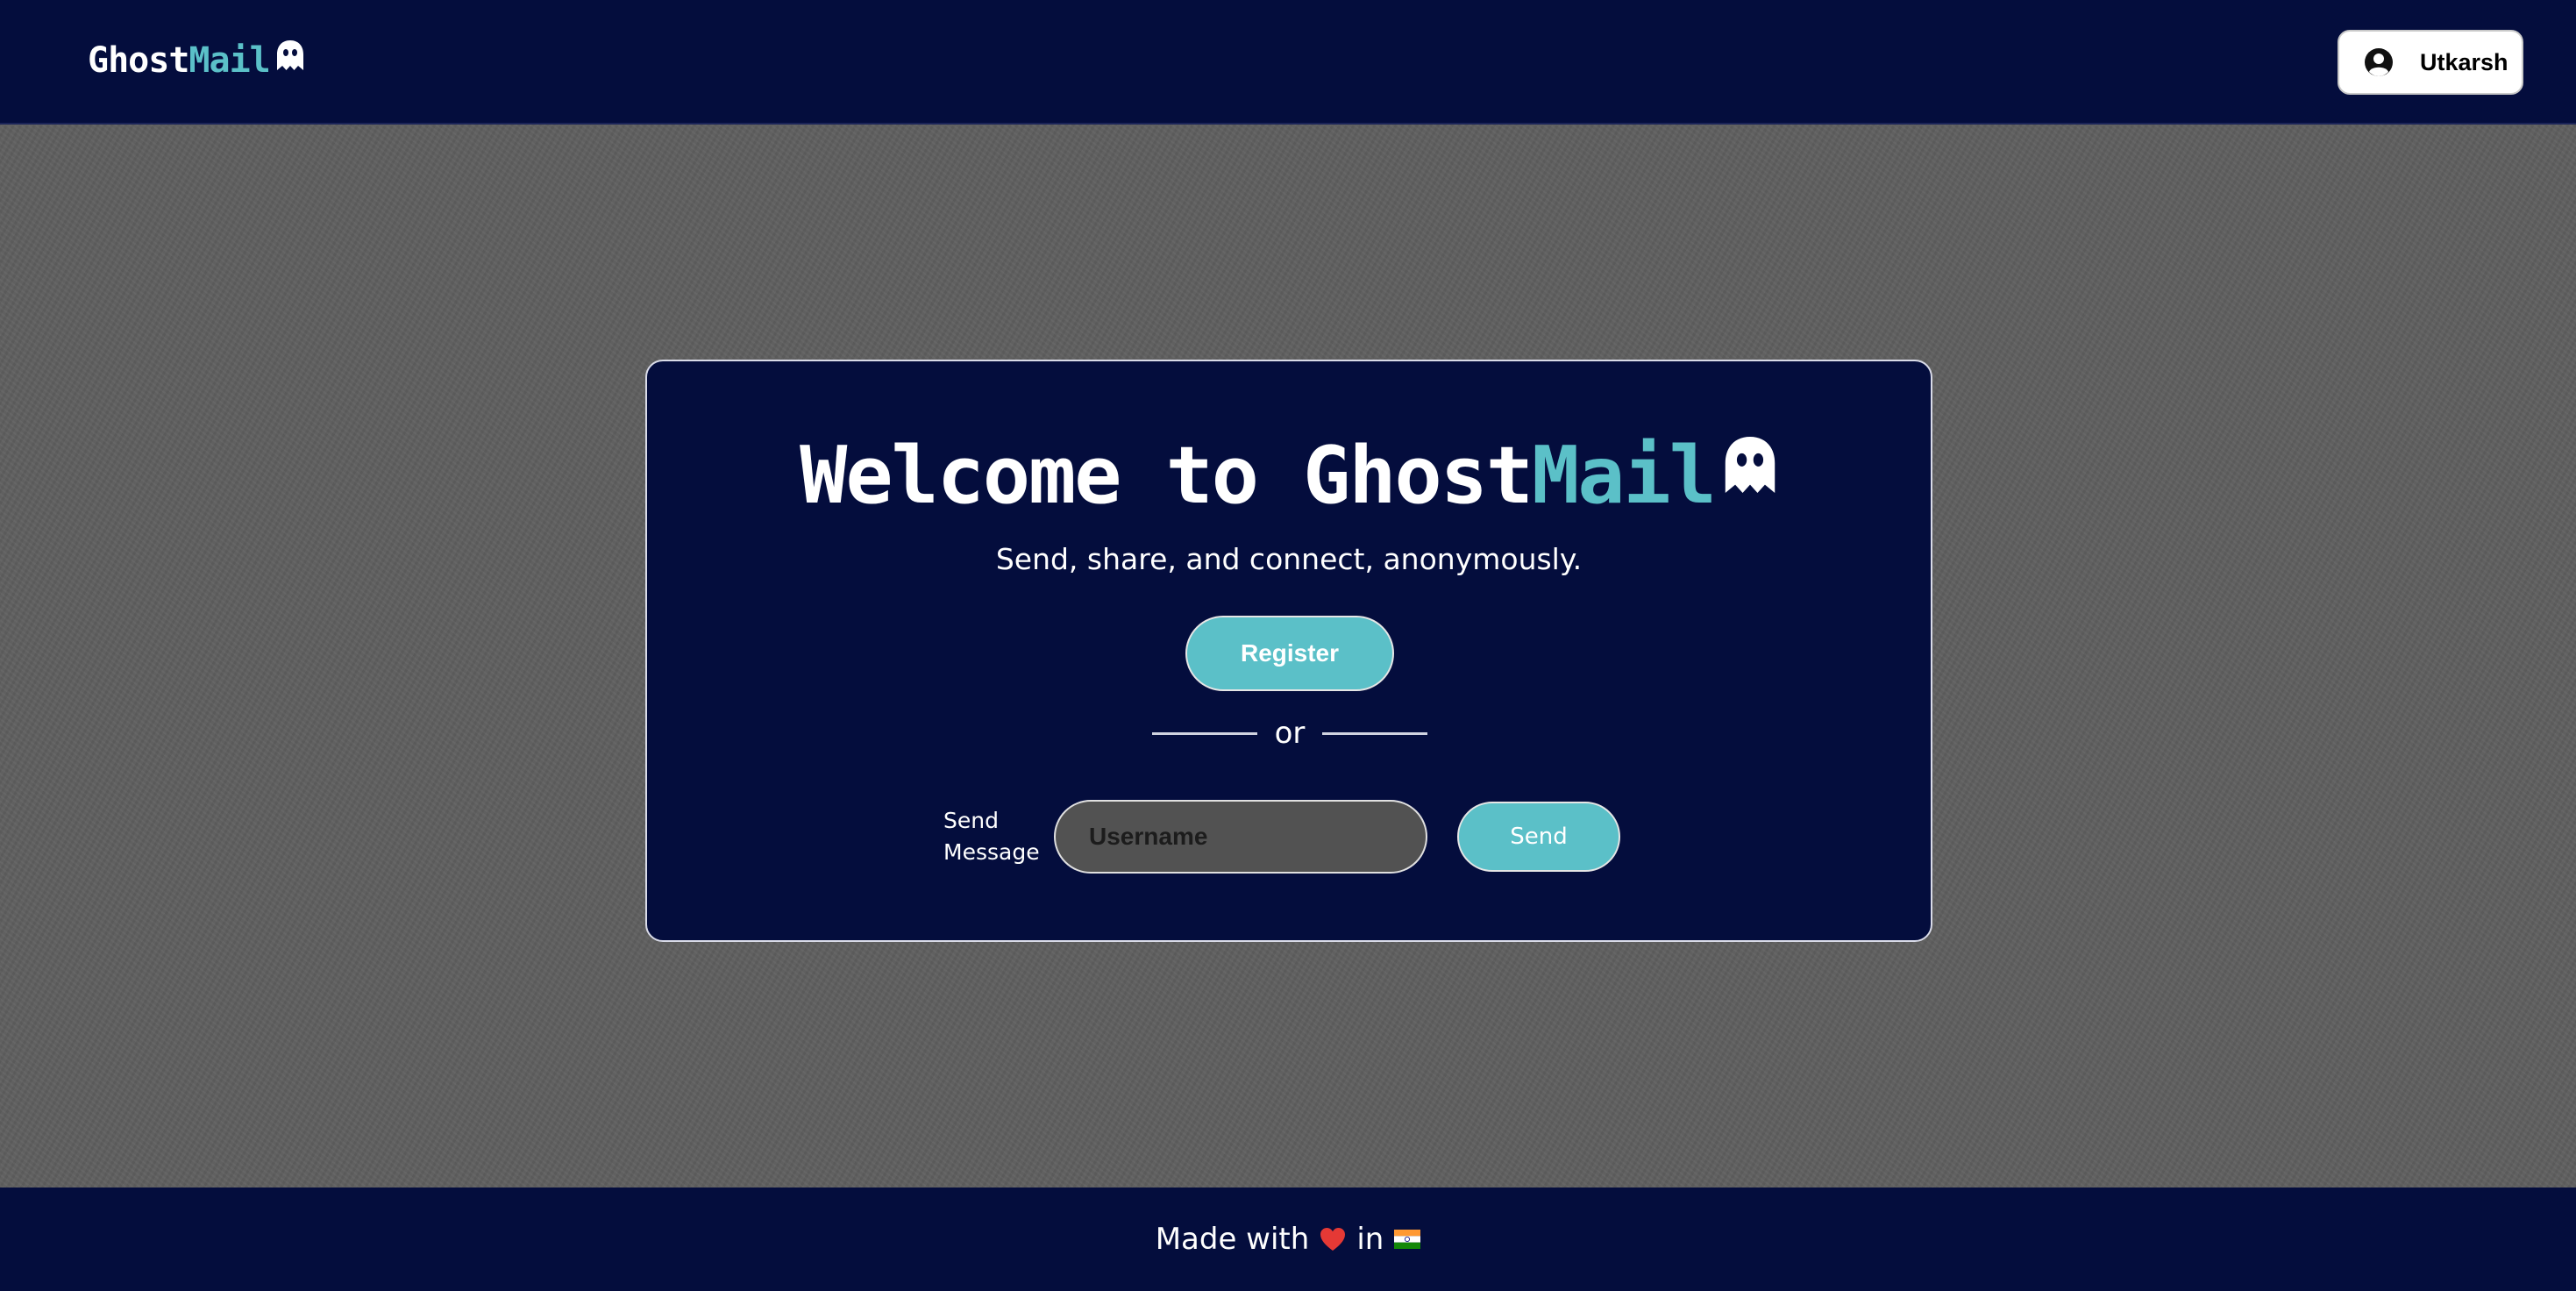 The height and width of the screenshot is (1291, 2576). Describe the element at coordinates (1204, 733) in the screenshot. I see `divider-line-left` at that location.